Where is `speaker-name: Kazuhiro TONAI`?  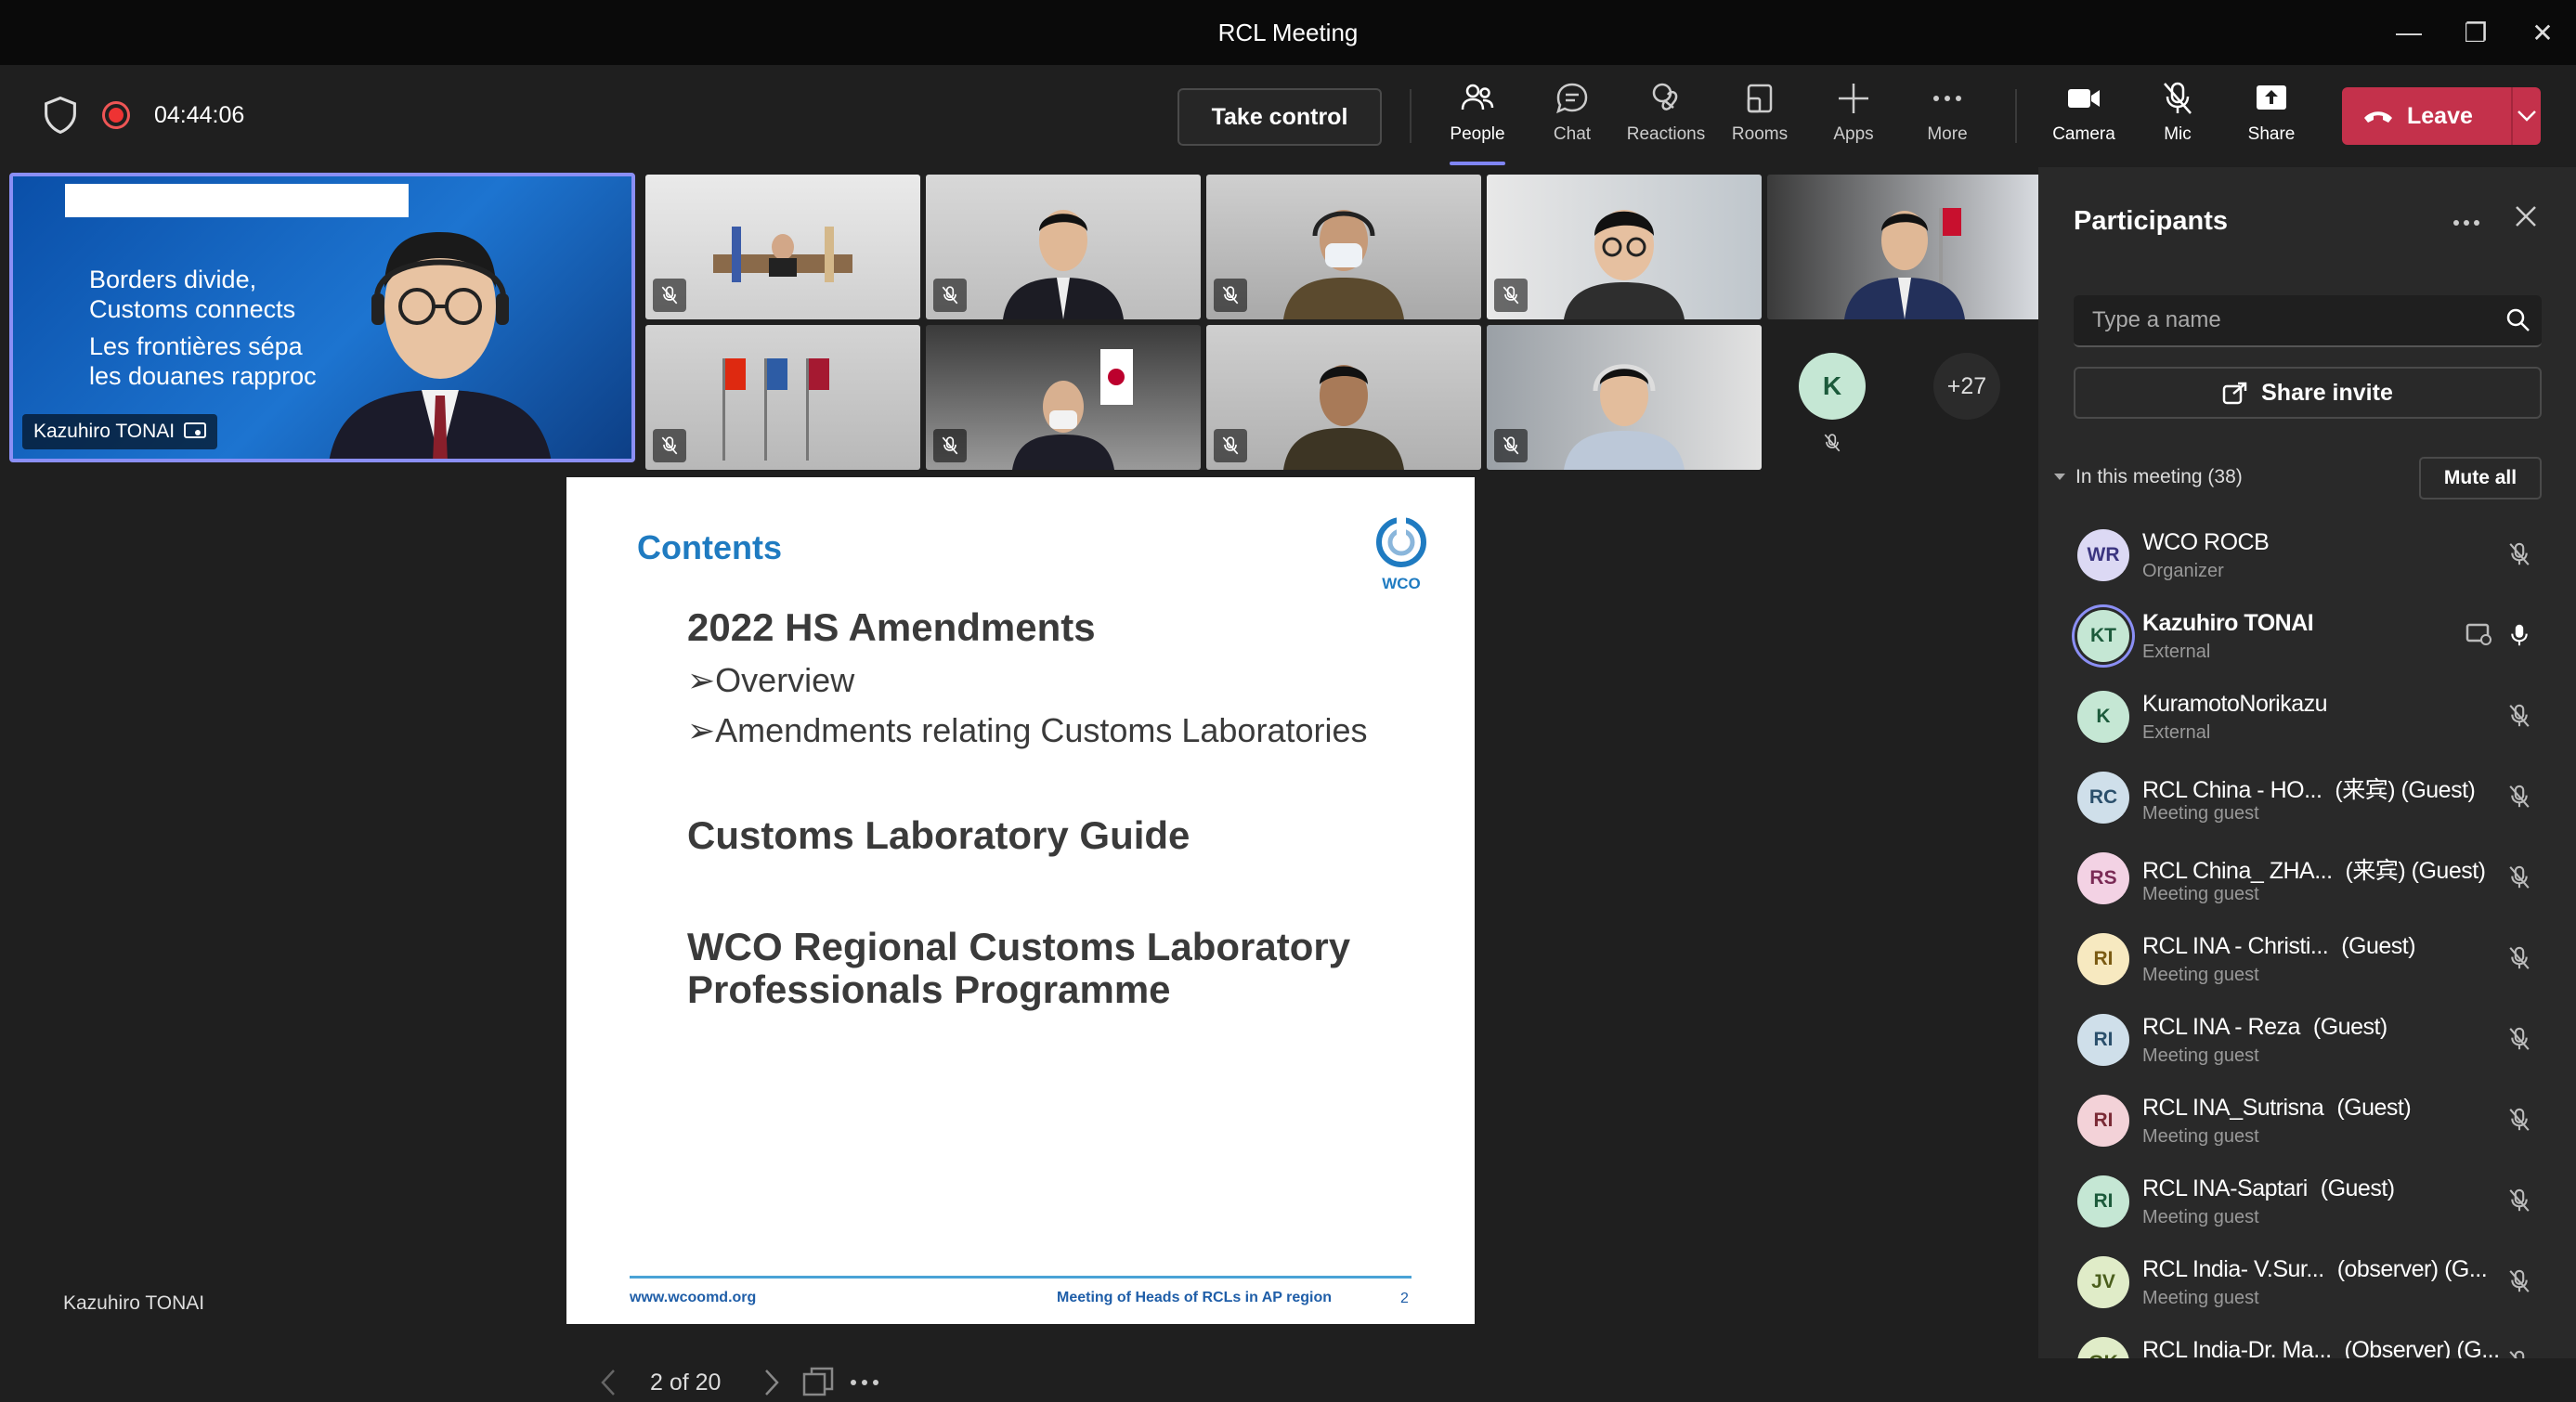
speaker-name: Kazuhiro TONAI is located at coordinates (105, 431).